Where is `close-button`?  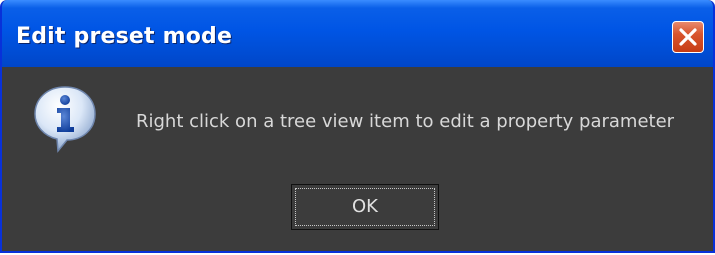
close-button is located at coordinates (688, 37).